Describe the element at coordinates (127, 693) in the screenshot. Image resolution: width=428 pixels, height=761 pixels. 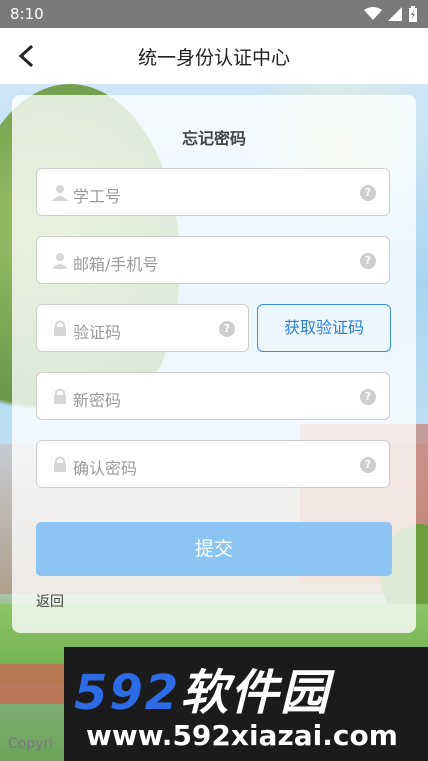
I see `watermark-digits: 592` at that location.